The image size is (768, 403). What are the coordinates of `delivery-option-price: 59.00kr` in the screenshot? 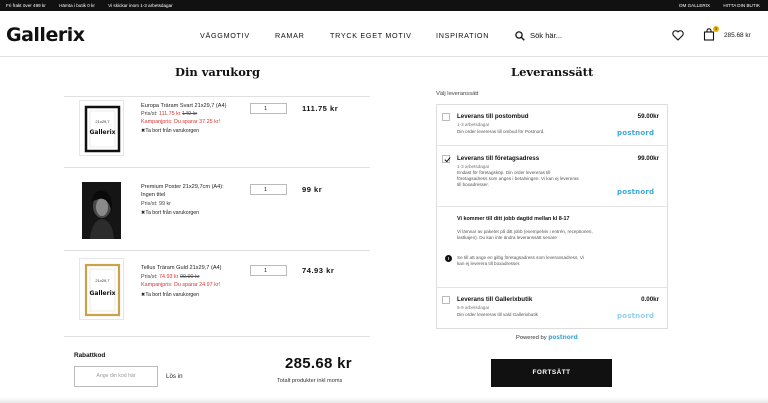 It's located at (648, 116).